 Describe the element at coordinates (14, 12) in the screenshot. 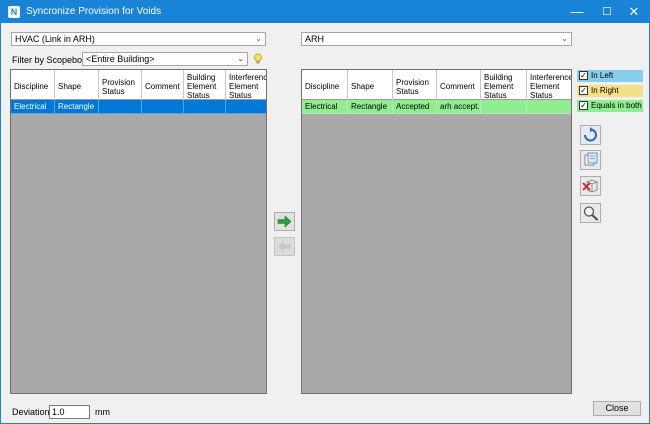

I see `app-logo-icon: N` at that location.